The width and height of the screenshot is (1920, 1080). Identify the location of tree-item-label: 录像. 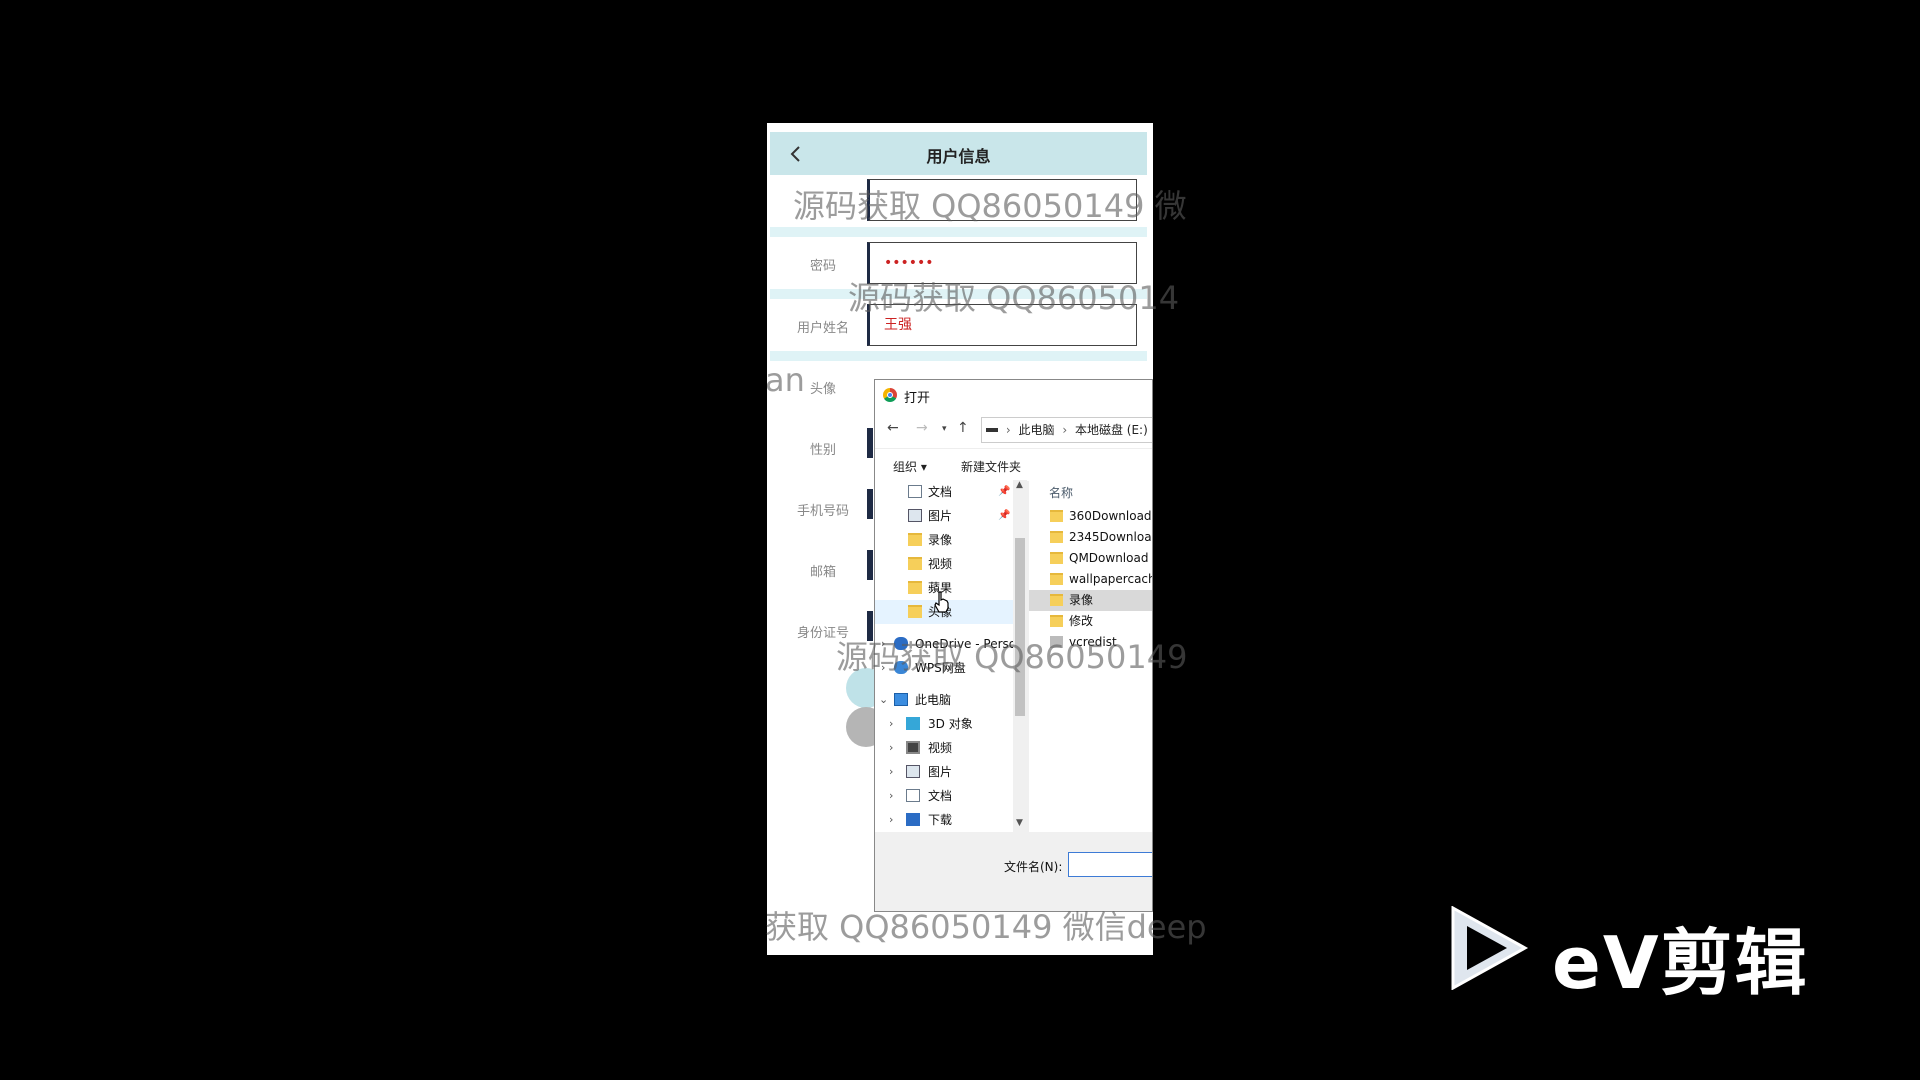
(940, 540).